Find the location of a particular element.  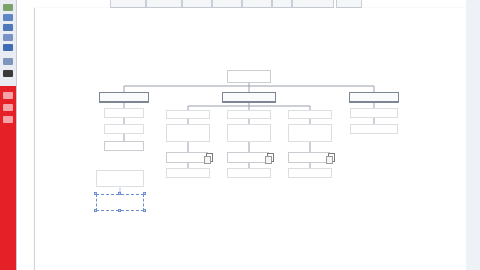

unattached-node is located at coordinates (120, 178).